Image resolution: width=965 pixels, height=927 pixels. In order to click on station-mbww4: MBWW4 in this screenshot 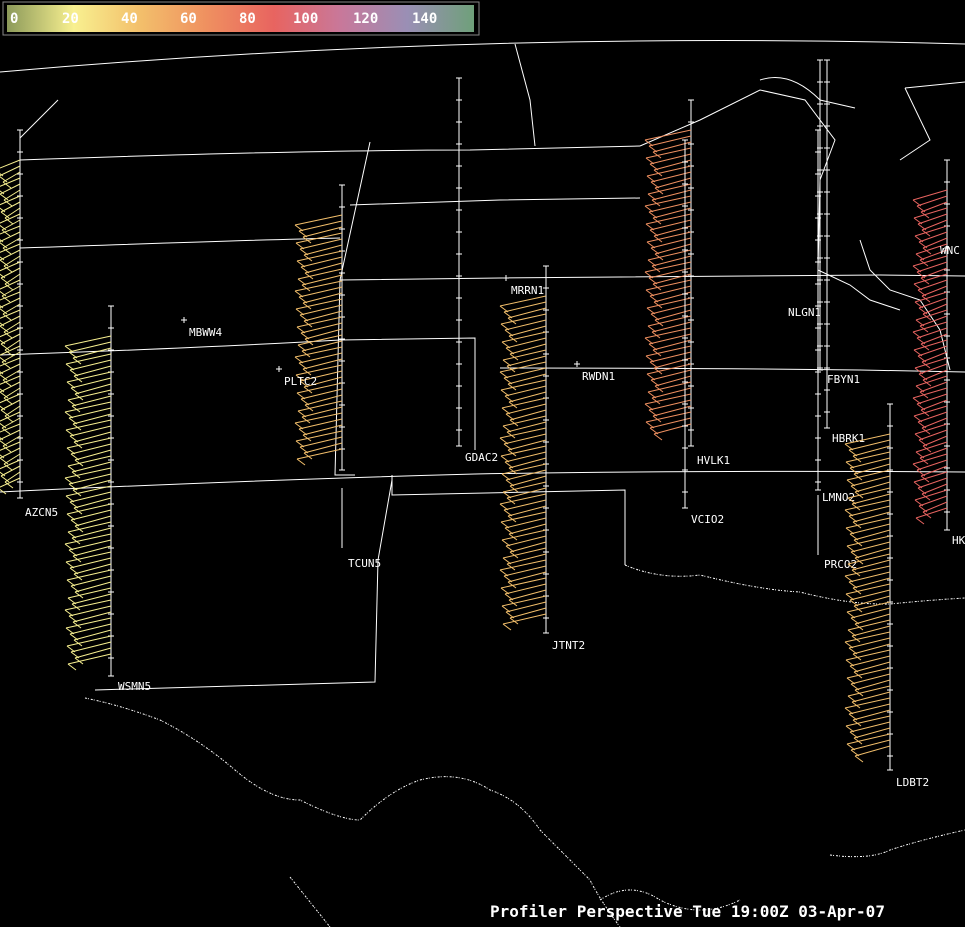, I will do `click(201, 328)`.